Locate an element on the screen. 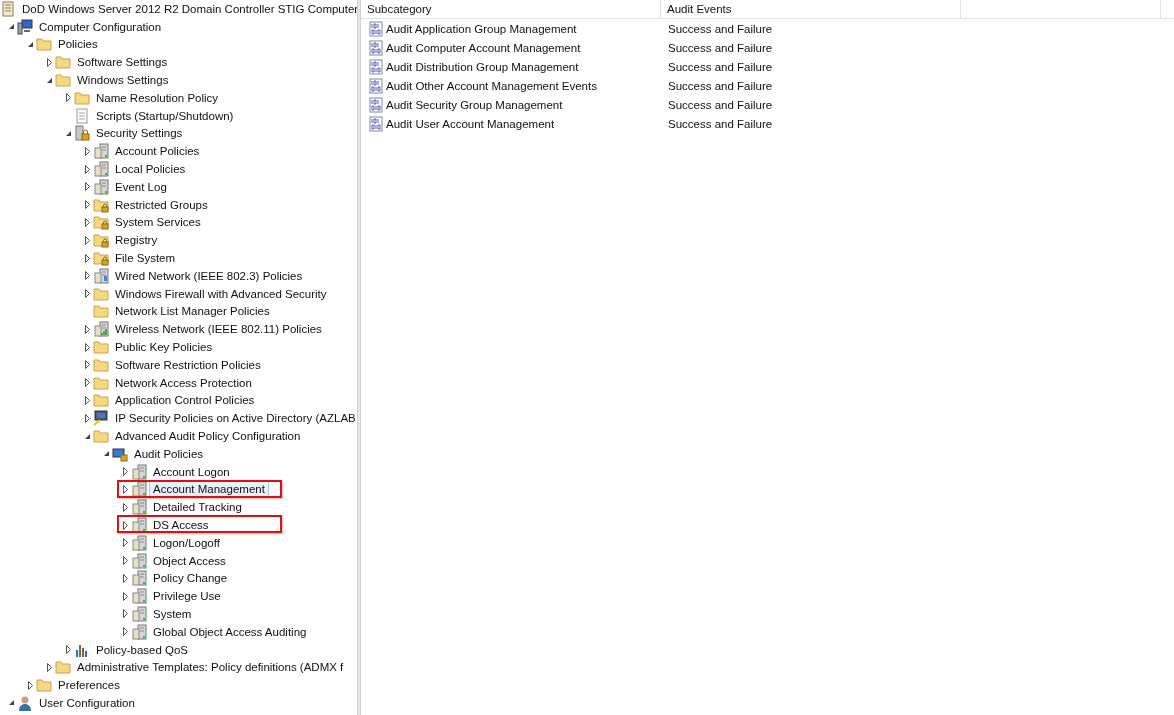  network-server-icon is located at coordinates (101, 275).